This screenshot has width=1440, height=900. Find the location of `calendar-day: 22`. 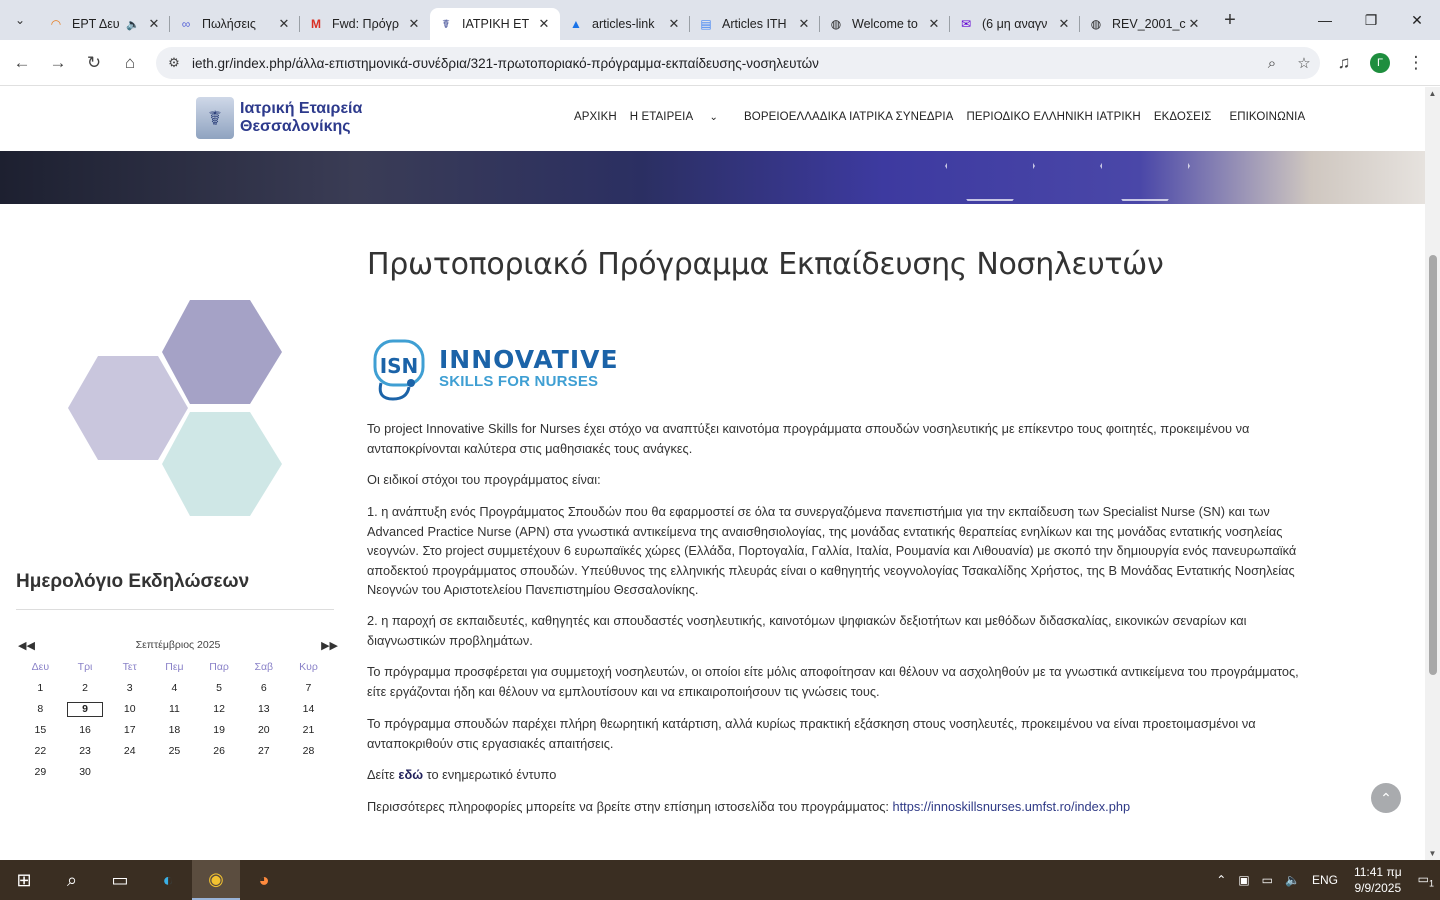

calendar-day: 22 is located at coordinates (40, 751).